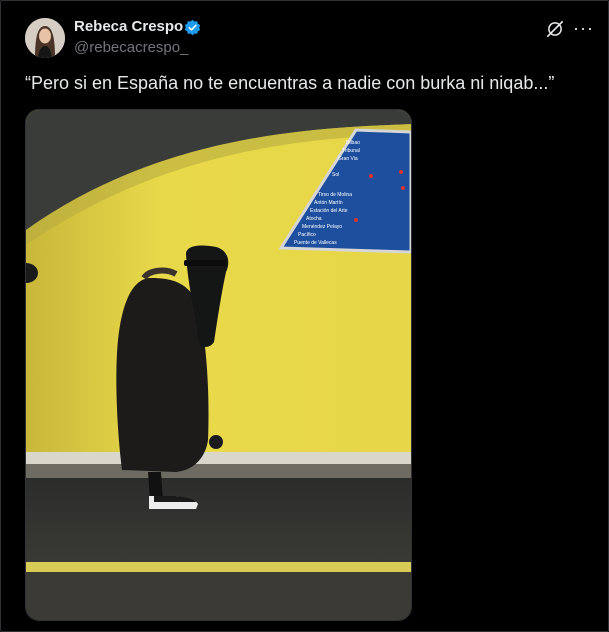 The height and width of the screenshot is (632, 609). What do you see at coordinates (128, 26) in the screenshot?
I see `author-name: Rebeca Crespo` at bounding box center [128, 26].